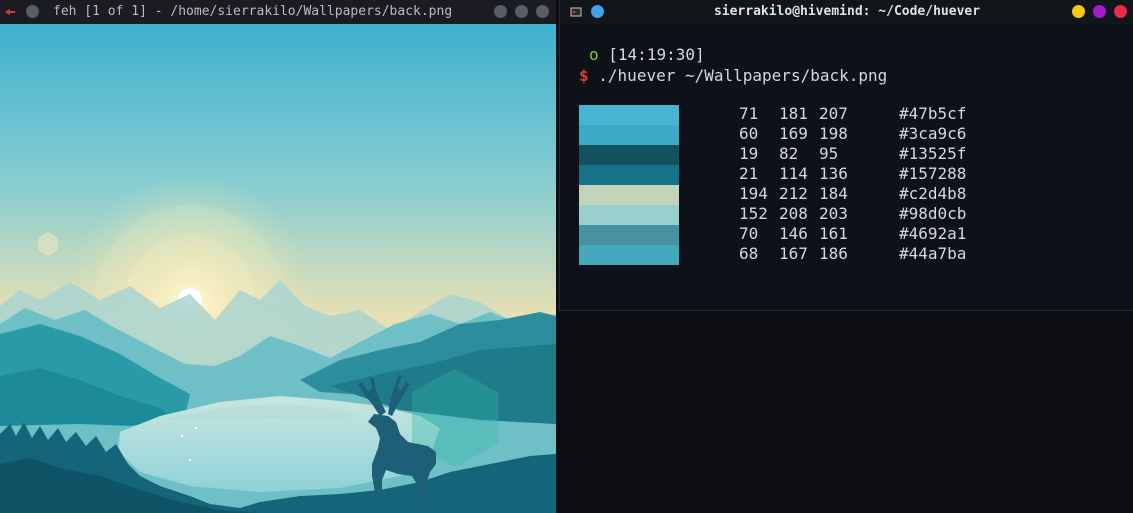 Image resolution: width=1133 pixels, height=513 pixels. Describe the element at coordinates (833, 213) in the screenshot. I see `rgb-blue-value: 203` at that location.